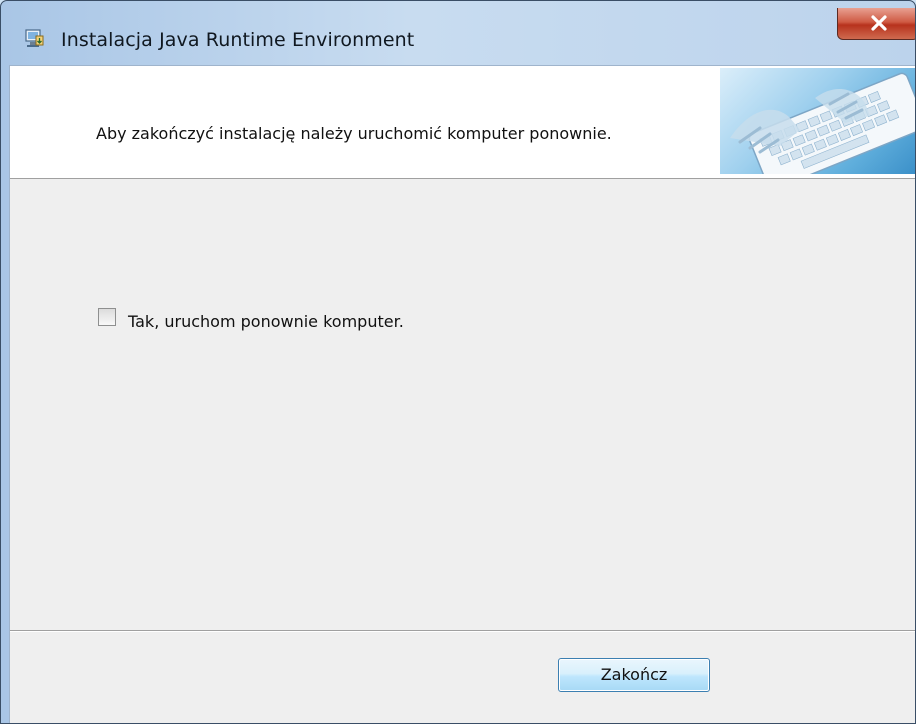 Image resolution: width=916 pixels, height=724 pixels. I want to click on restart-checkbox-label: Tak, uruchom ponownie komputer., so click(266, 321).